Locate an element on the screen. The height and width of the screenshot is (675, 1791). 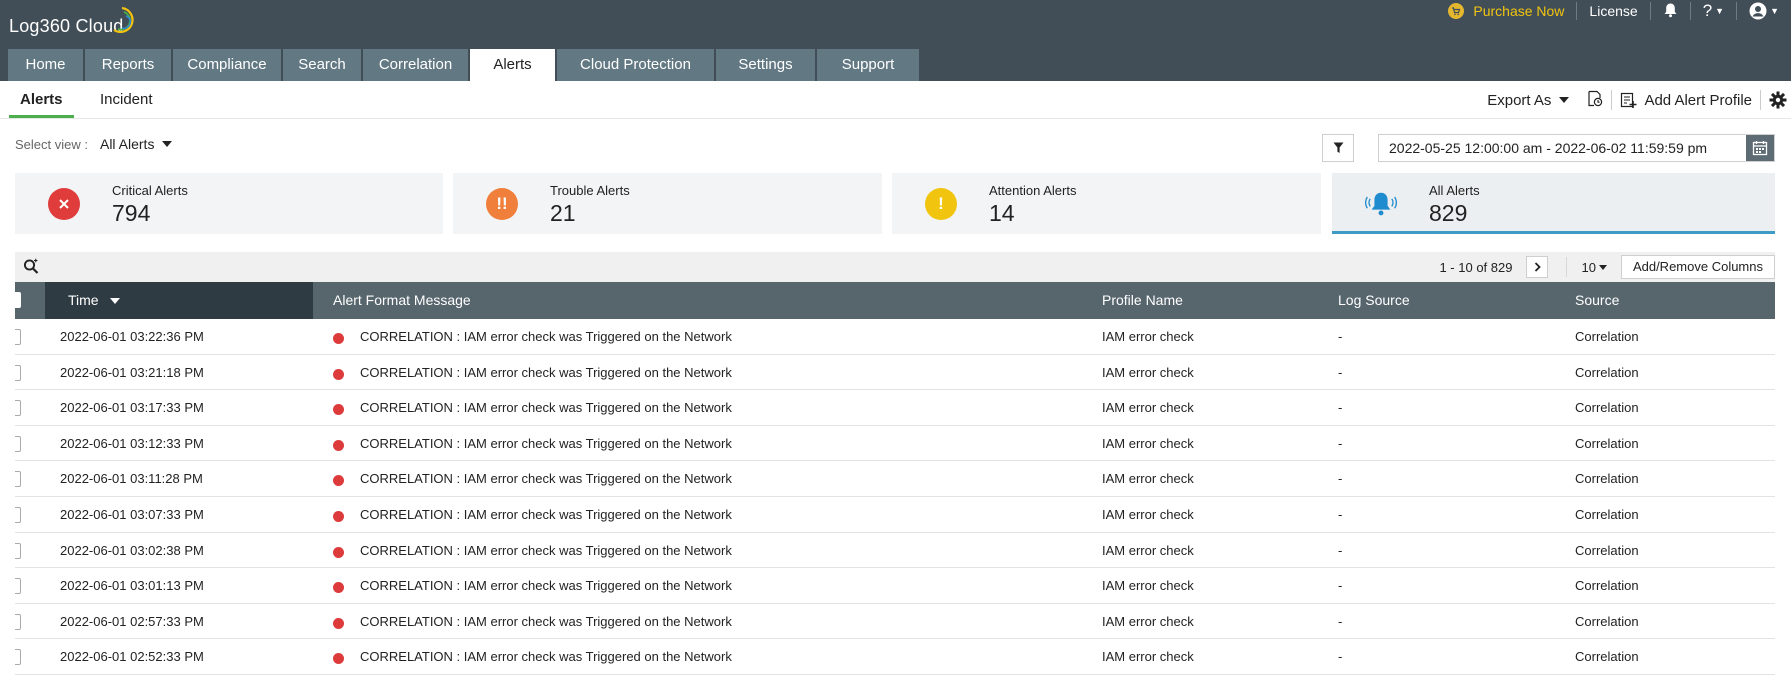
column-header-profile: Profile Name is located at coordinates (1142, 300).